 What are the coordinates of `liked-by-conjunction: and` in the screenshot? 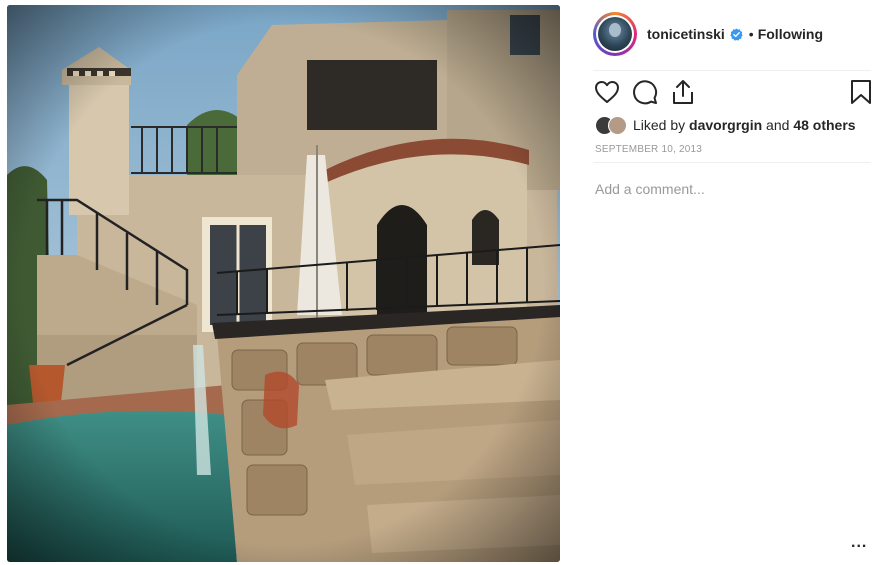 It's located at (778, 125).